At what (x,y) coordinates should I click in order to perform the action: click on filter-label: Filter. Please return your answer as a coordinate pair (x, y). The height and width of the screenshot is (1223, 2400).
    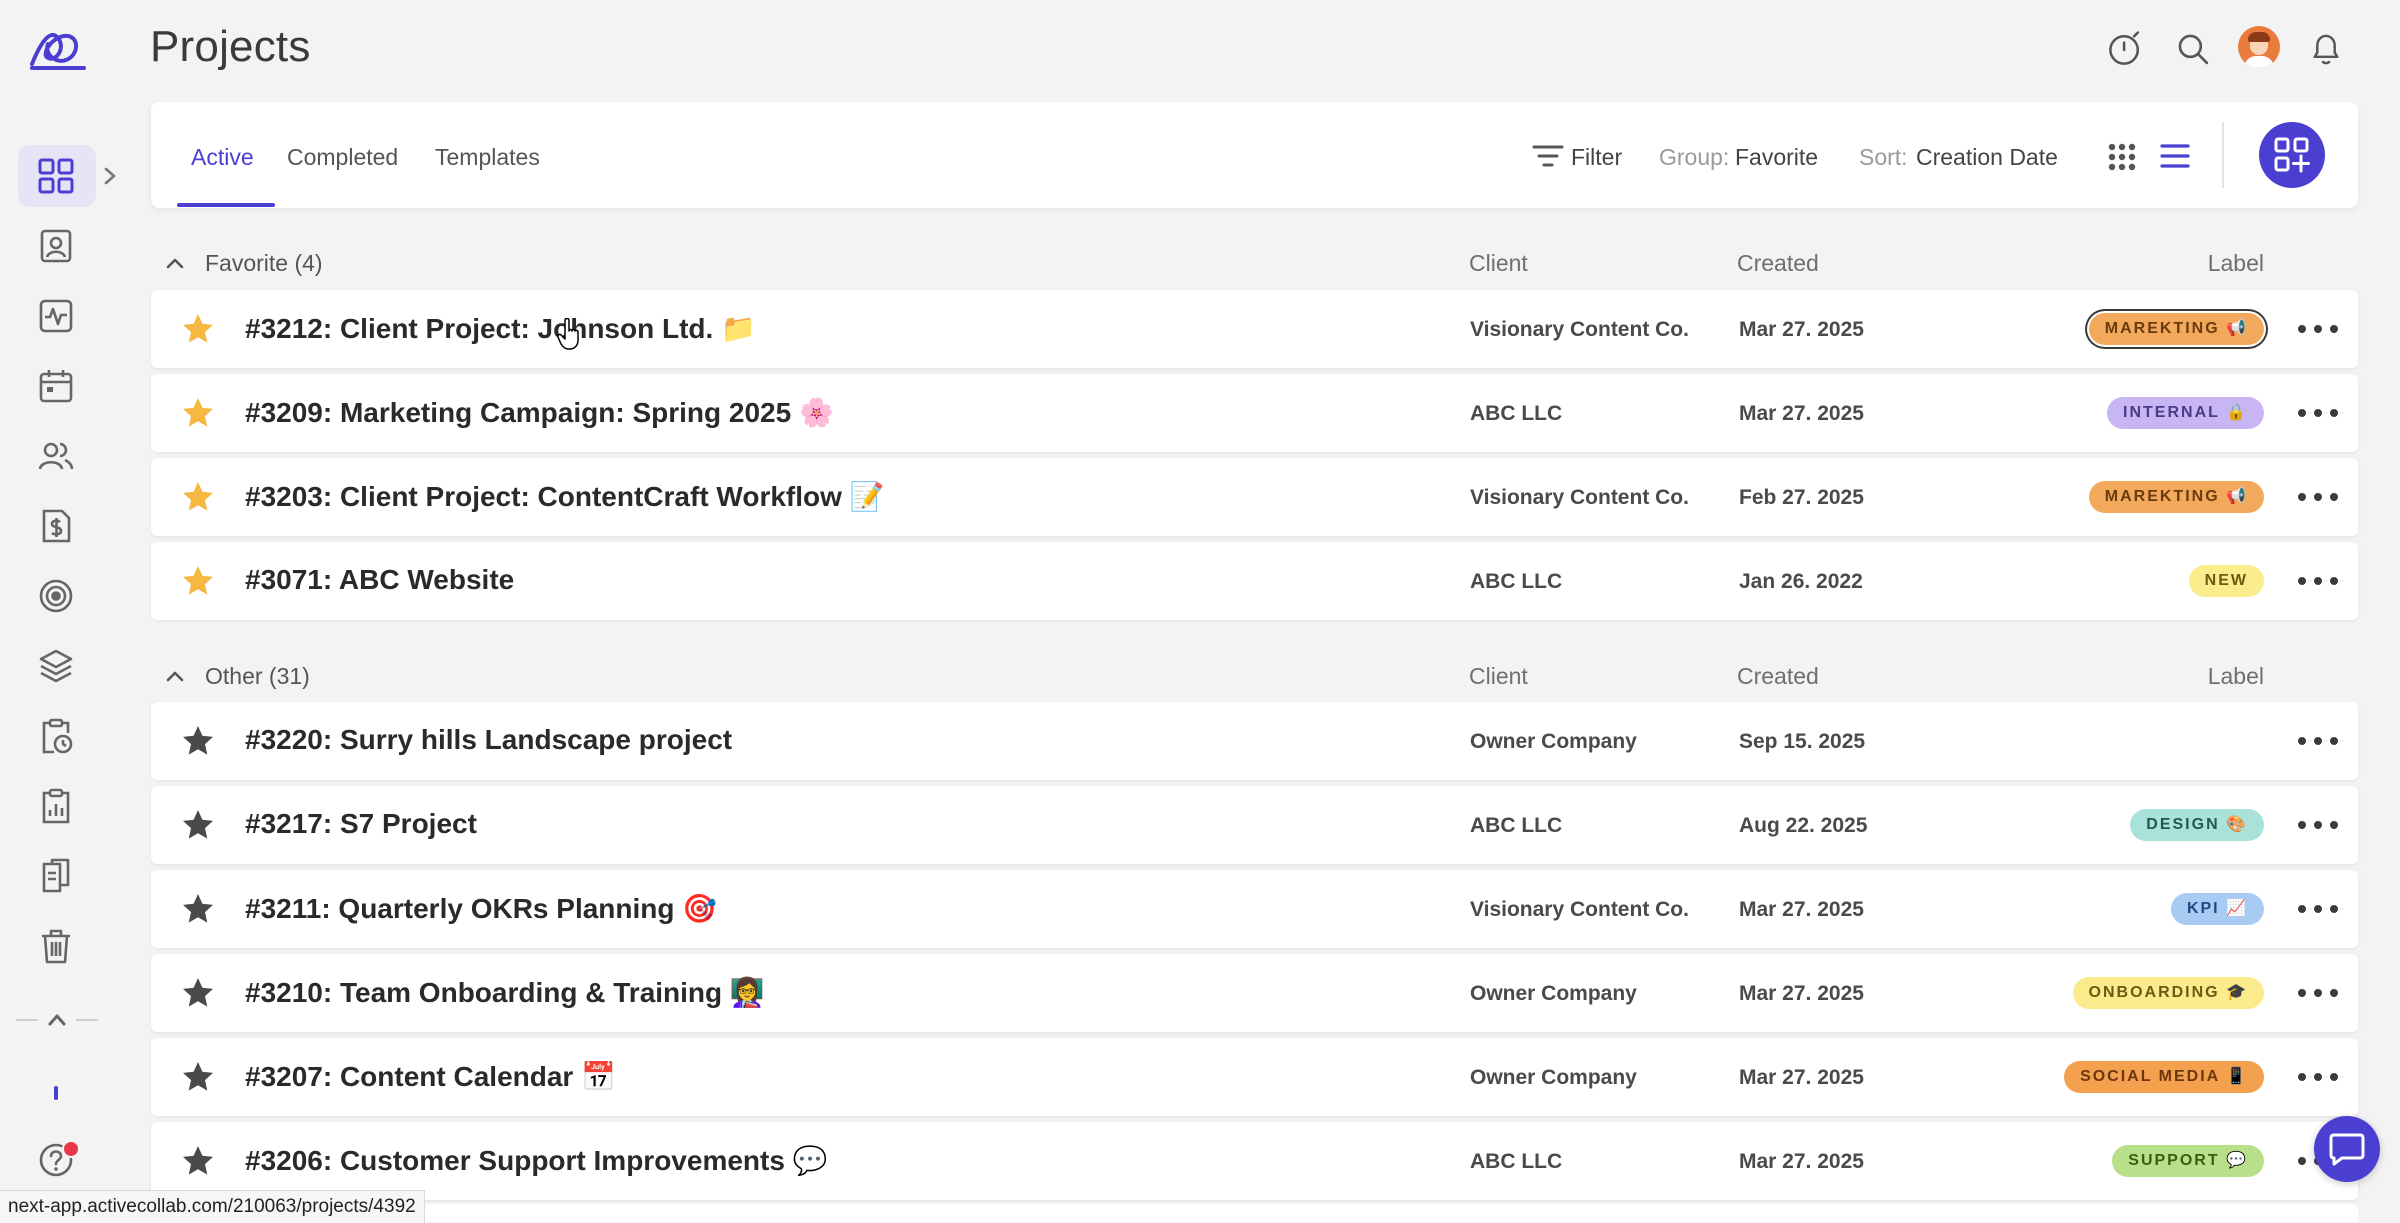
    Looking at the image, I should click on (1596, 157).